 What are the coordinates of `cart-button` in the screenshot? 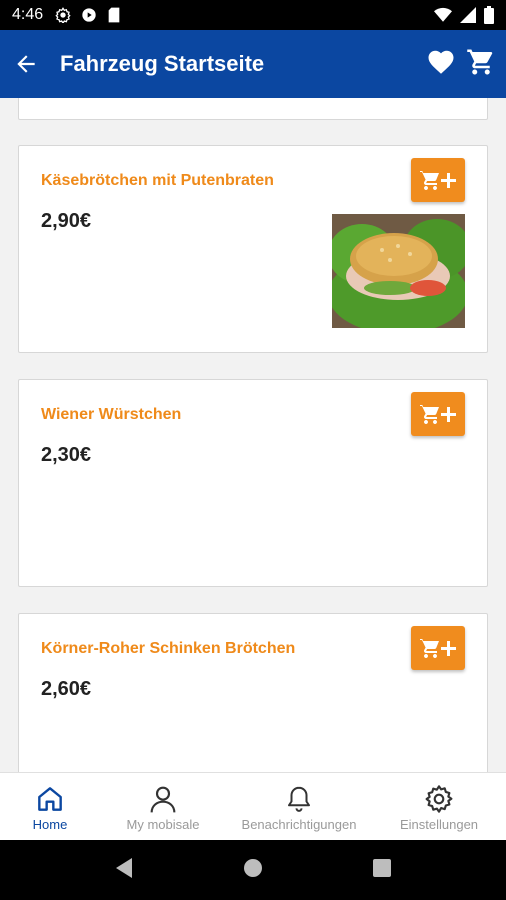 It's located at (481, 64).